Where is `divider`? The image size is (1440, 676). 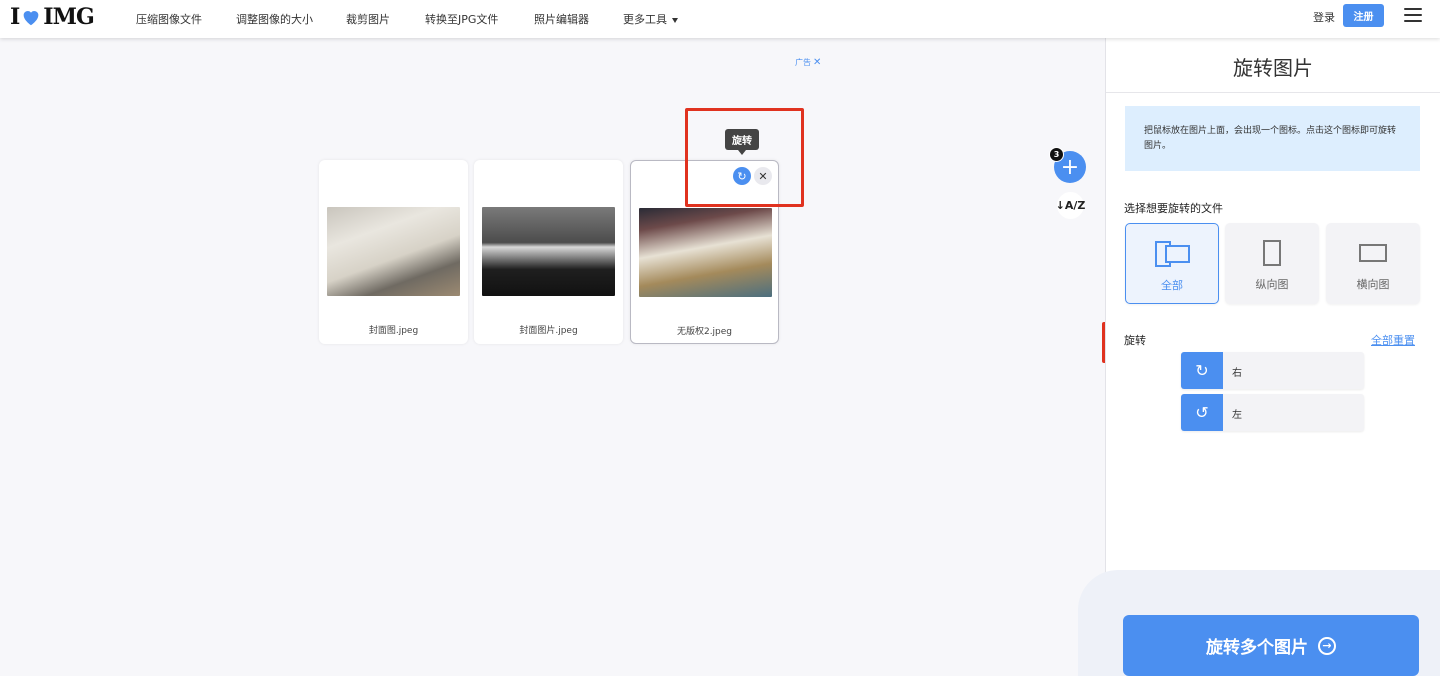 divider is located at coordinates (1273, 92).